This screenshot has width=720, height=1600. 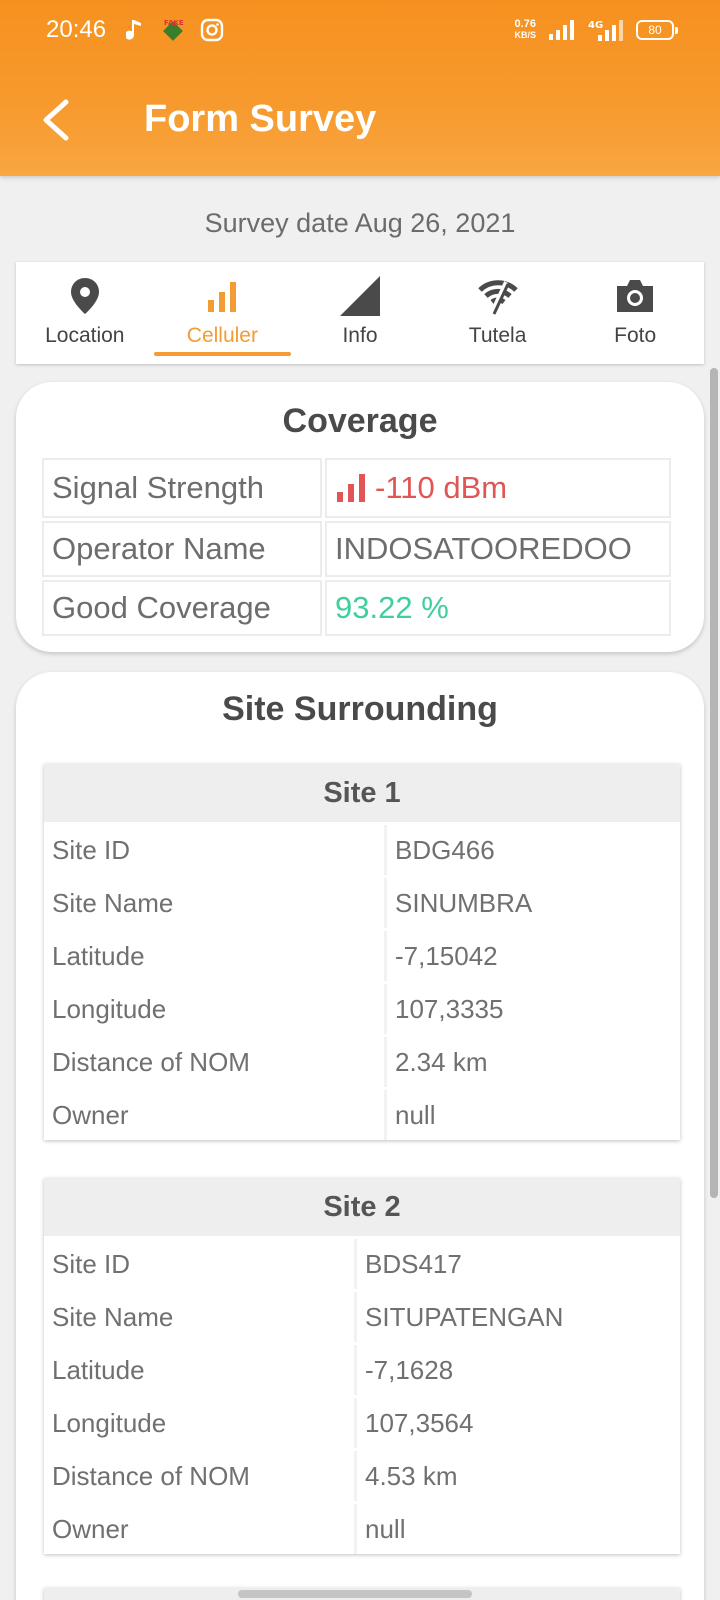 What do you see at coordinates (498, 608) in the screenshot?
I see `good-coverage-value: 93.22 %` at bounding box center [498, 608].